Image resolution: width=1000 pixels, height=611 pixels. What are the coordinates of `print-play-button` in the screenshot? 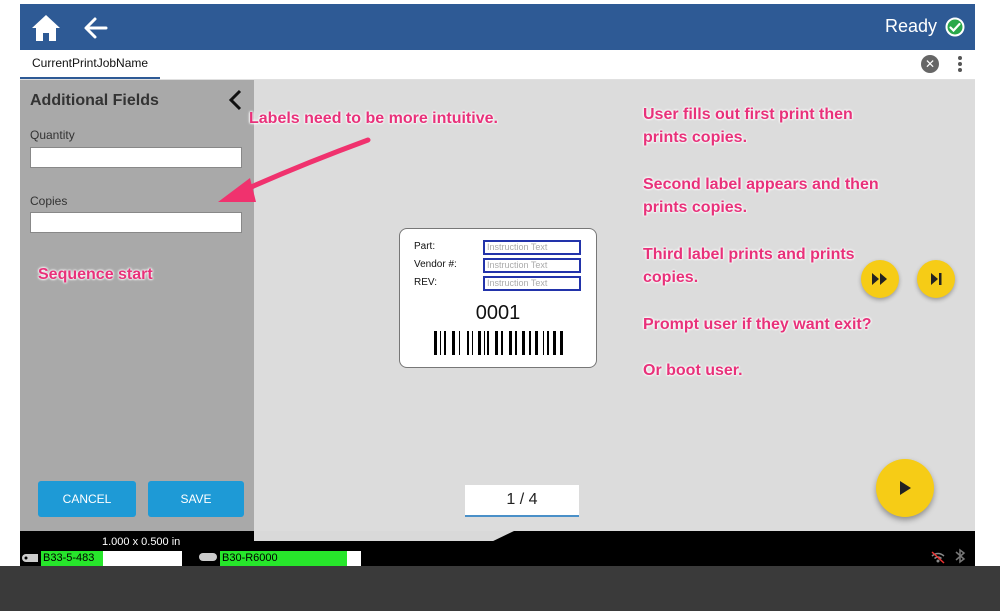 It's located at (905, 488).